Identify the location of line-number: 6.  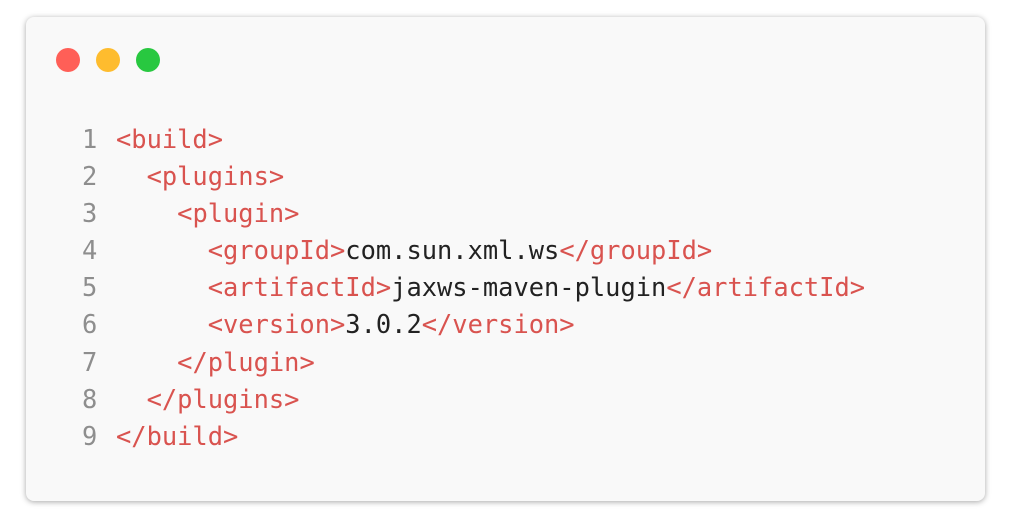
(90, 324).